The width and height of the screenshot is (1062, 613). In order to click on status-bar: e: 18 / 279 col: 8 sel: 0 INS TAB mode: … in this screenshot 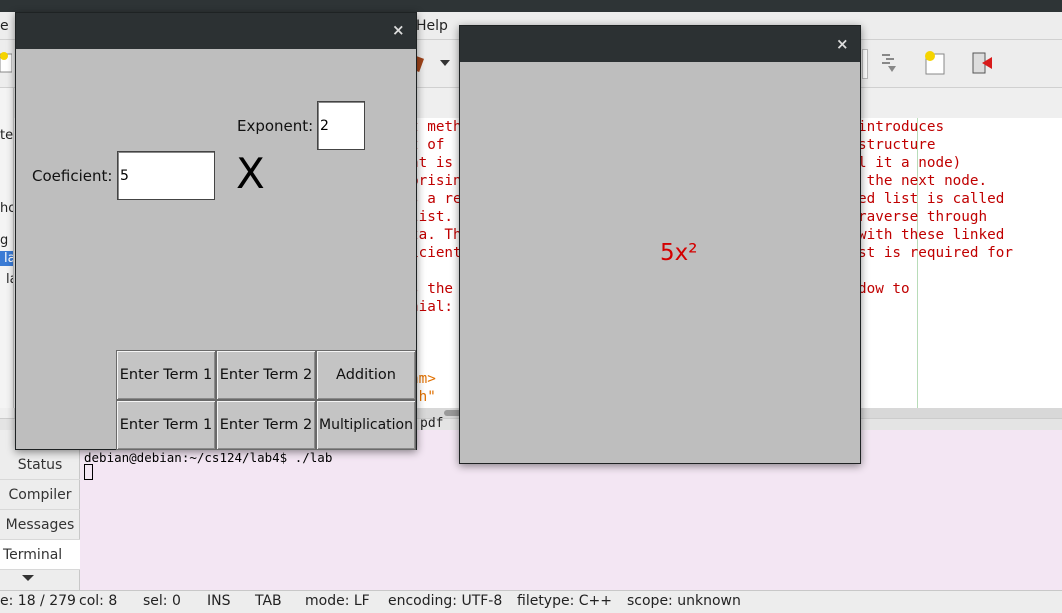, I will do `click(531, 601)`.